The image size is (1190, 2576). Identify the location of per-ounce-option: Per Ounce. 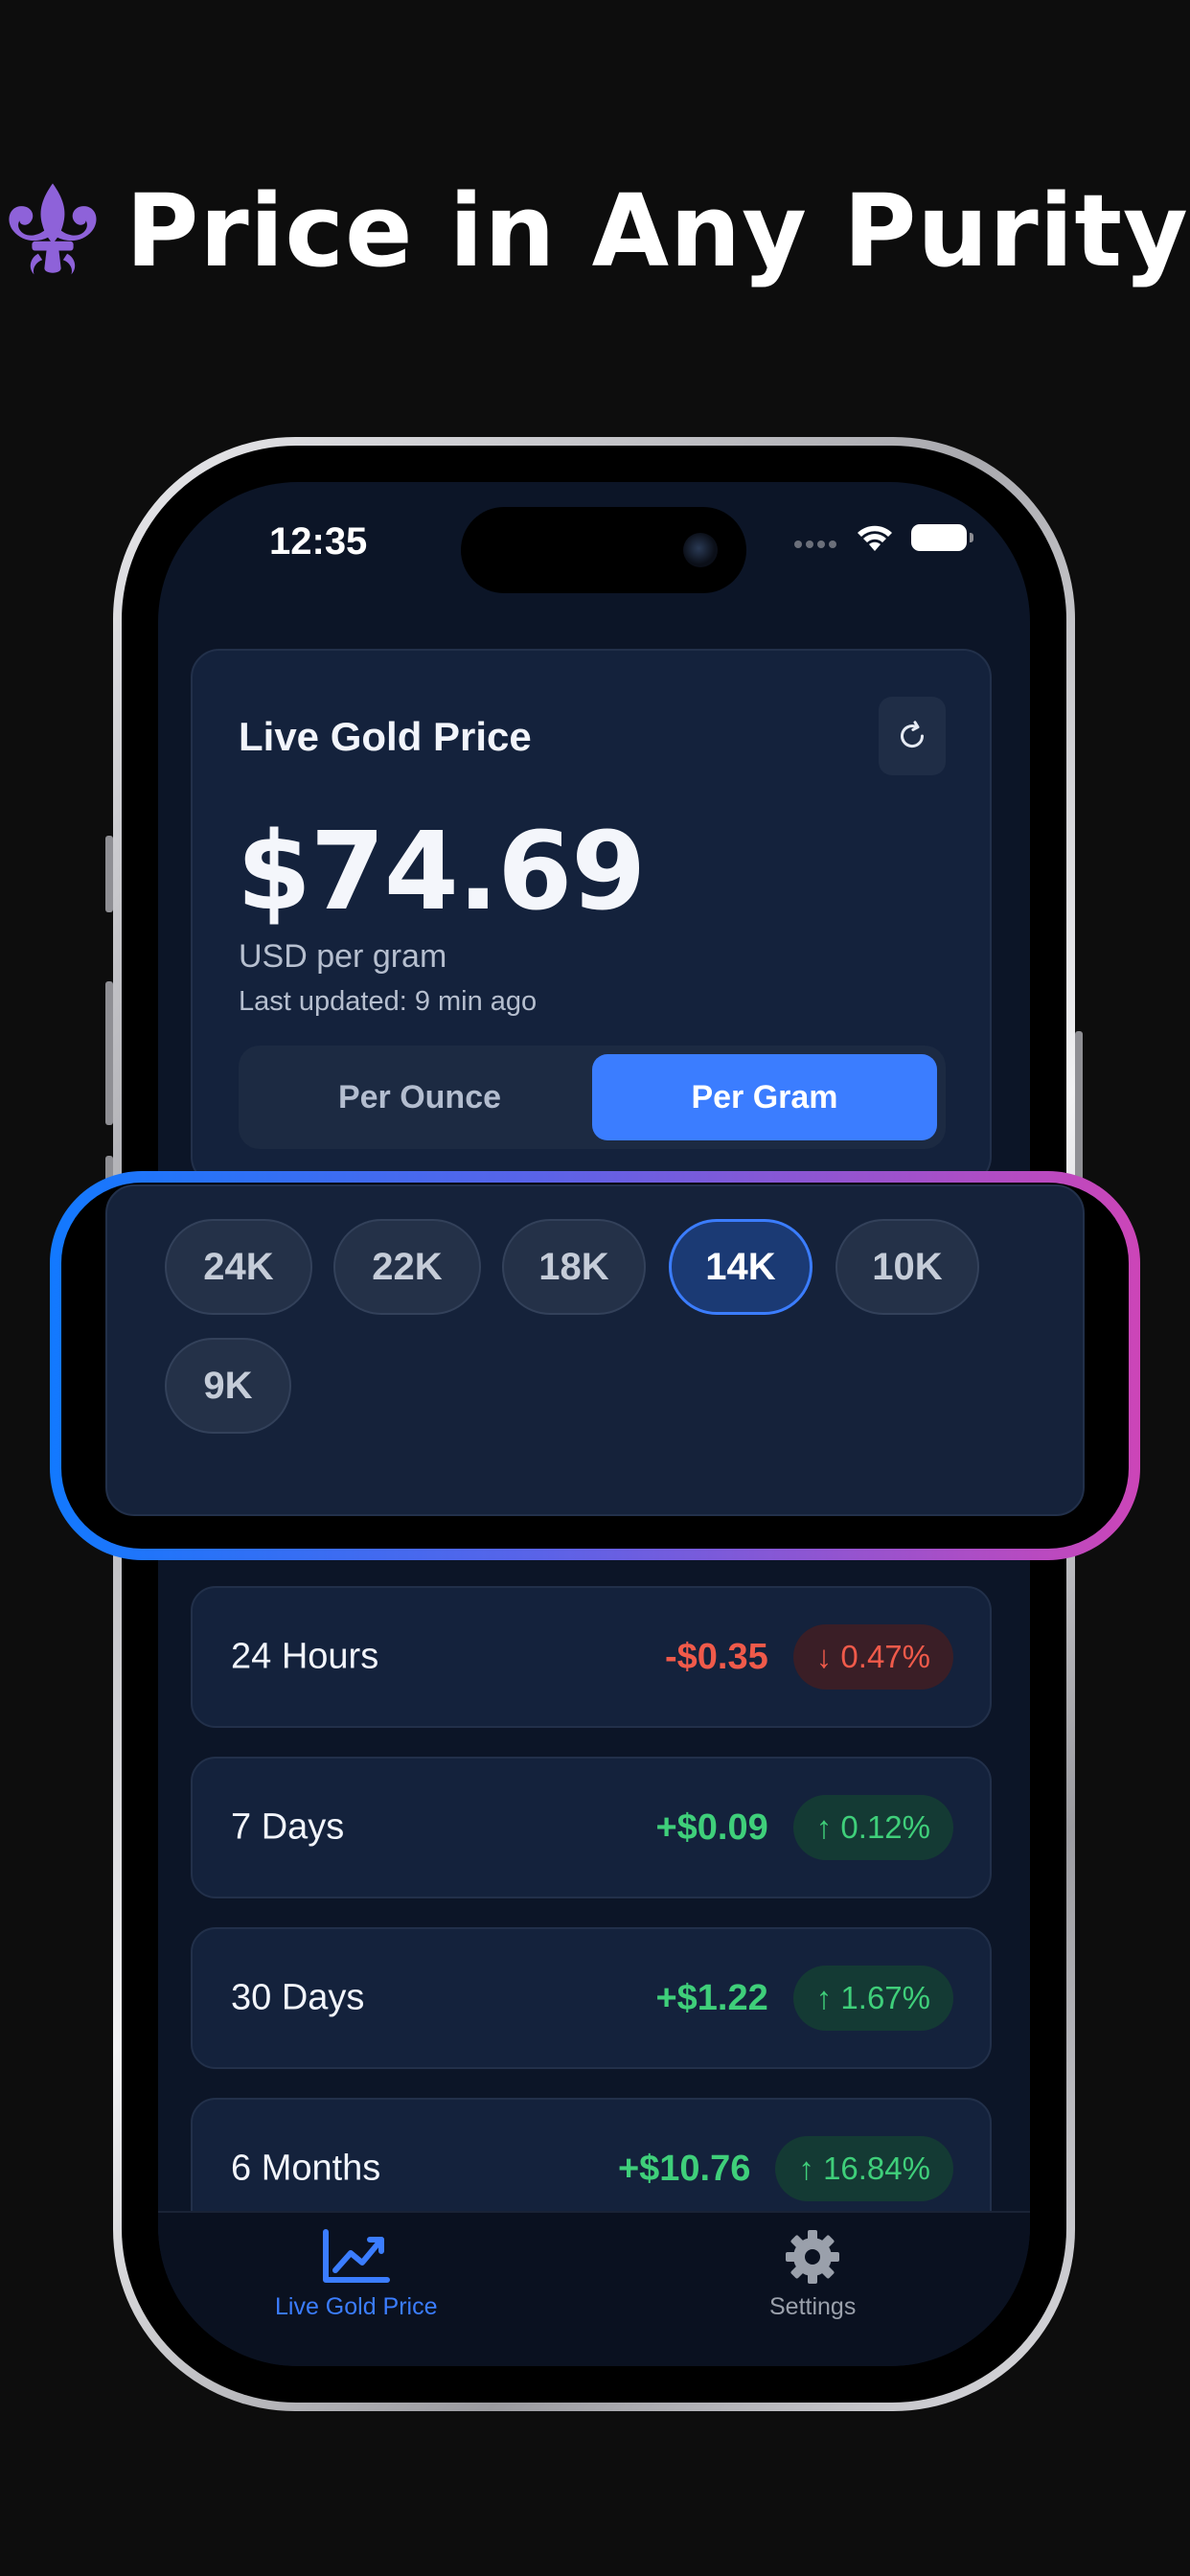
(420, 1097).